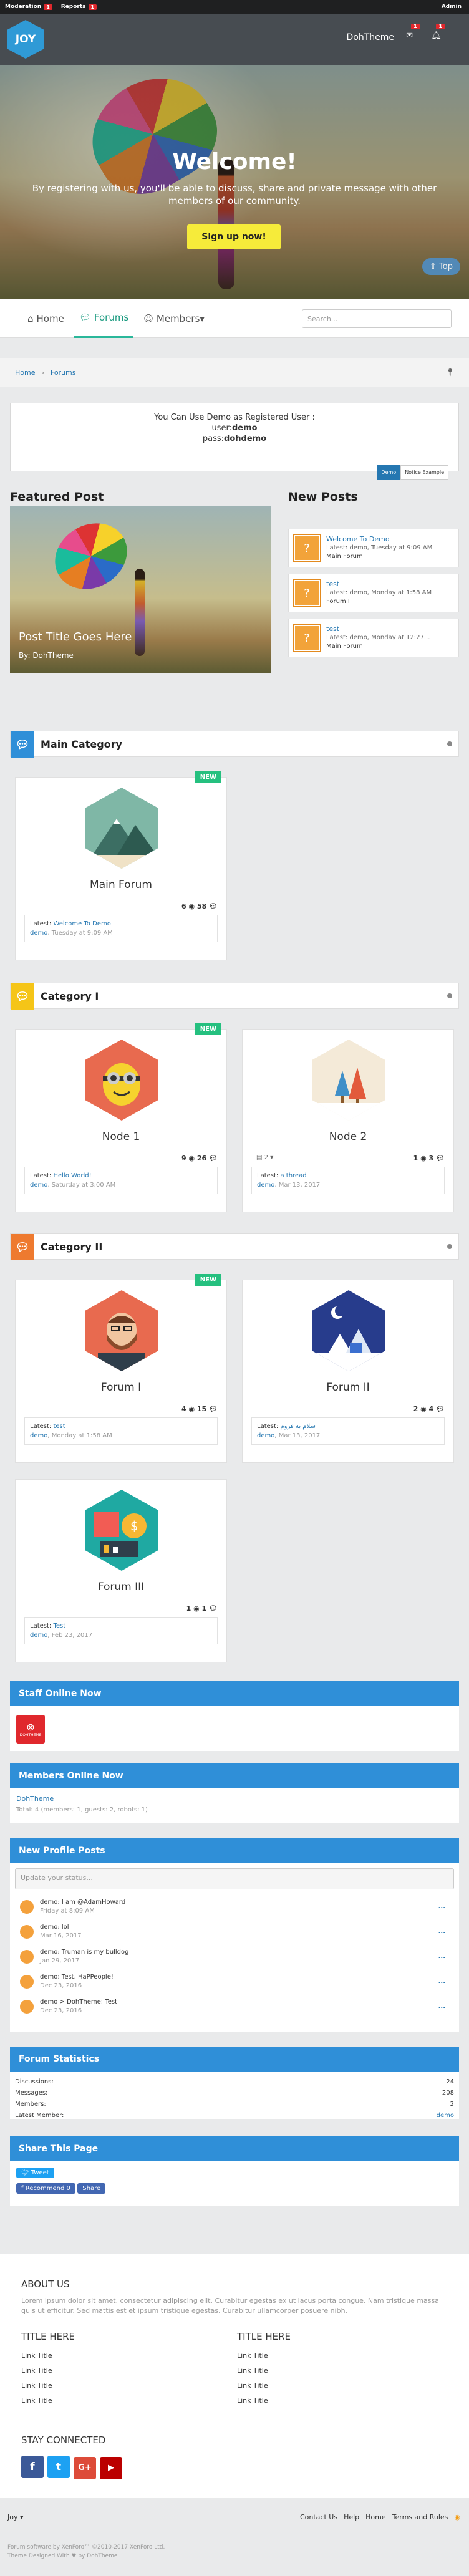 Image resolution: width=469 pixels, height=2576 pixels. Describe the element at coordinates (45, 2188) in the screenshot. I see `facebook-recommend-button: f Recommend 0` at that location.